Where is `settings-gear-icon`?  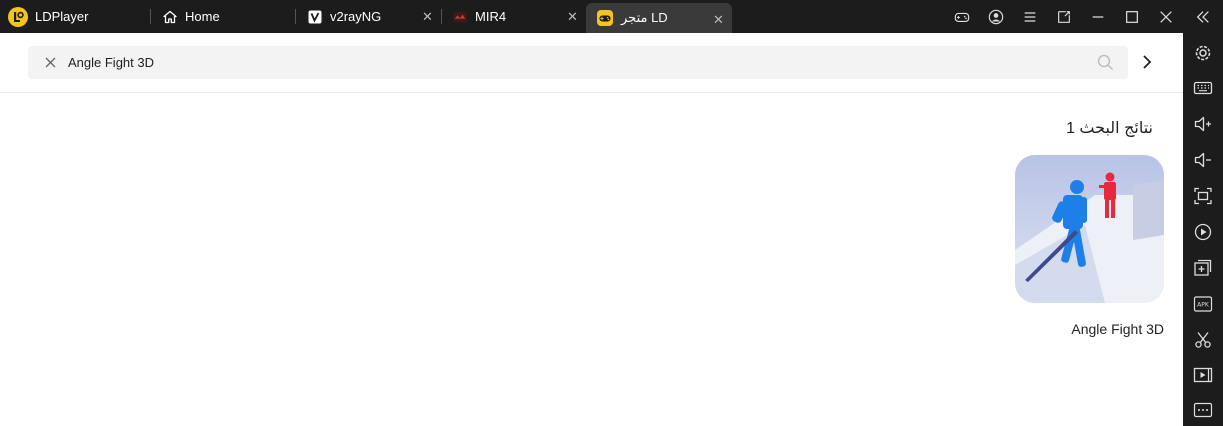 settings-gear-icon is located at coordinates (1203, 53).